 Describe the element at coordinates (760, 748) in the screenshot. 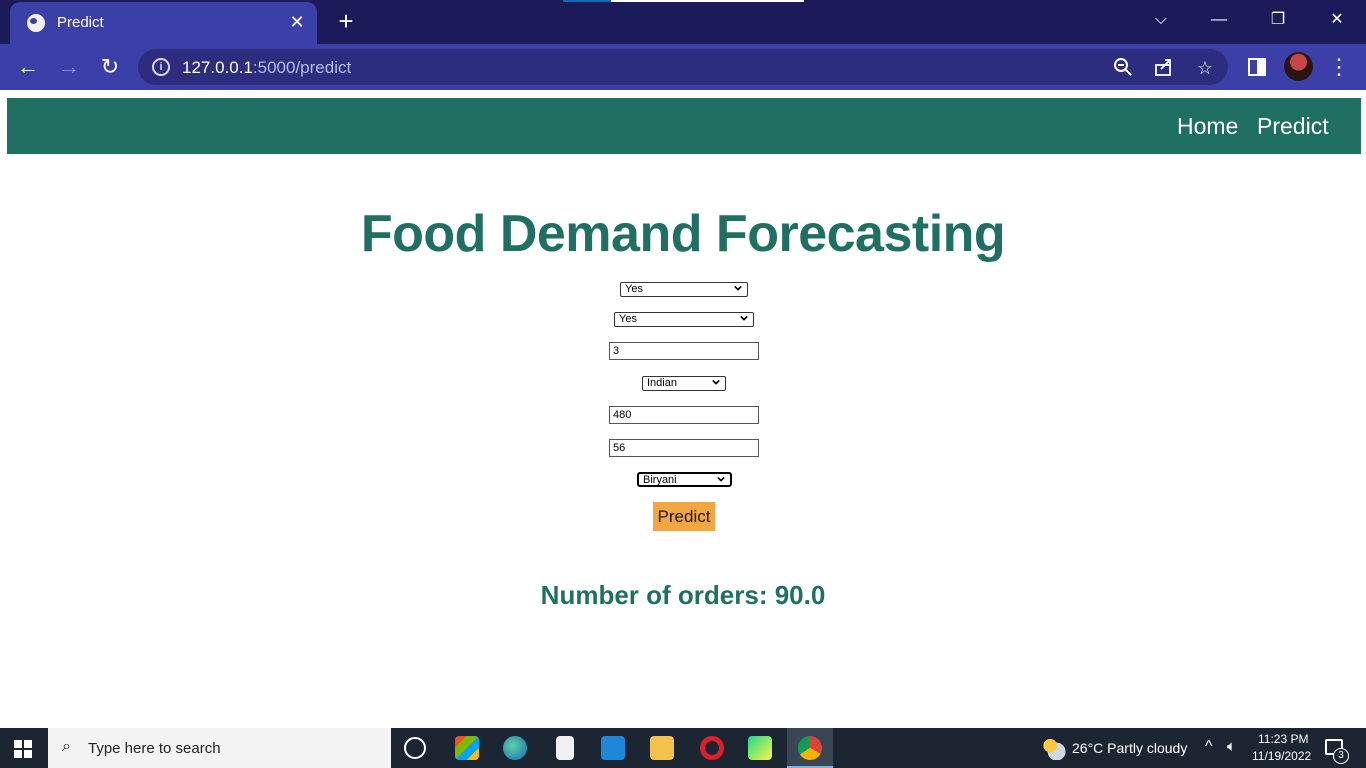

I see `pycharm-icon` at that location.